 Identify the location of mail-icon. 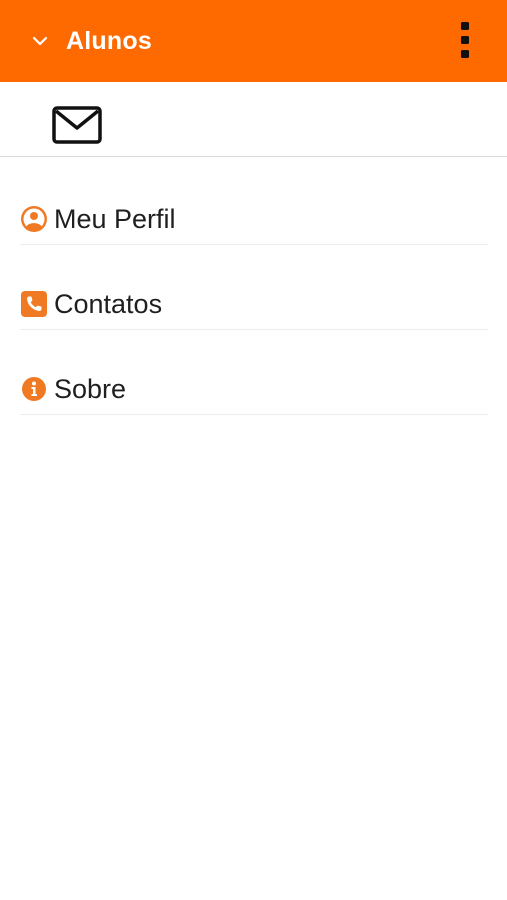
(77, 125).